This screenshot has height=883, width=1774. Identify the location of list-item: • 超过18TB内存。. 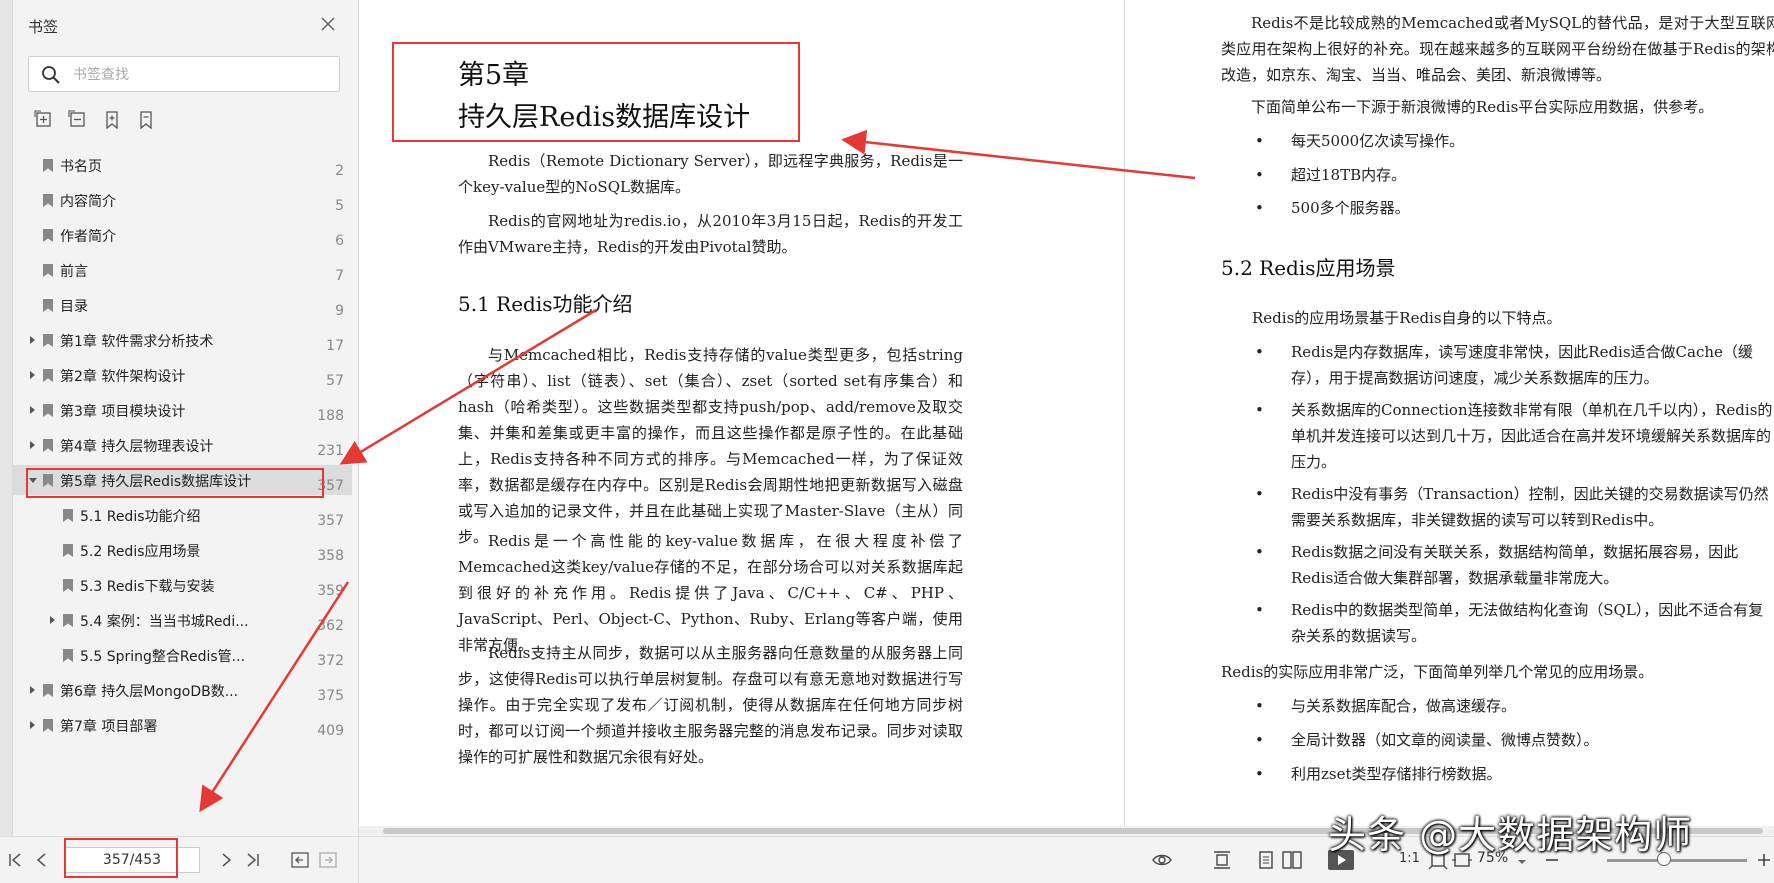
(1331, 175).